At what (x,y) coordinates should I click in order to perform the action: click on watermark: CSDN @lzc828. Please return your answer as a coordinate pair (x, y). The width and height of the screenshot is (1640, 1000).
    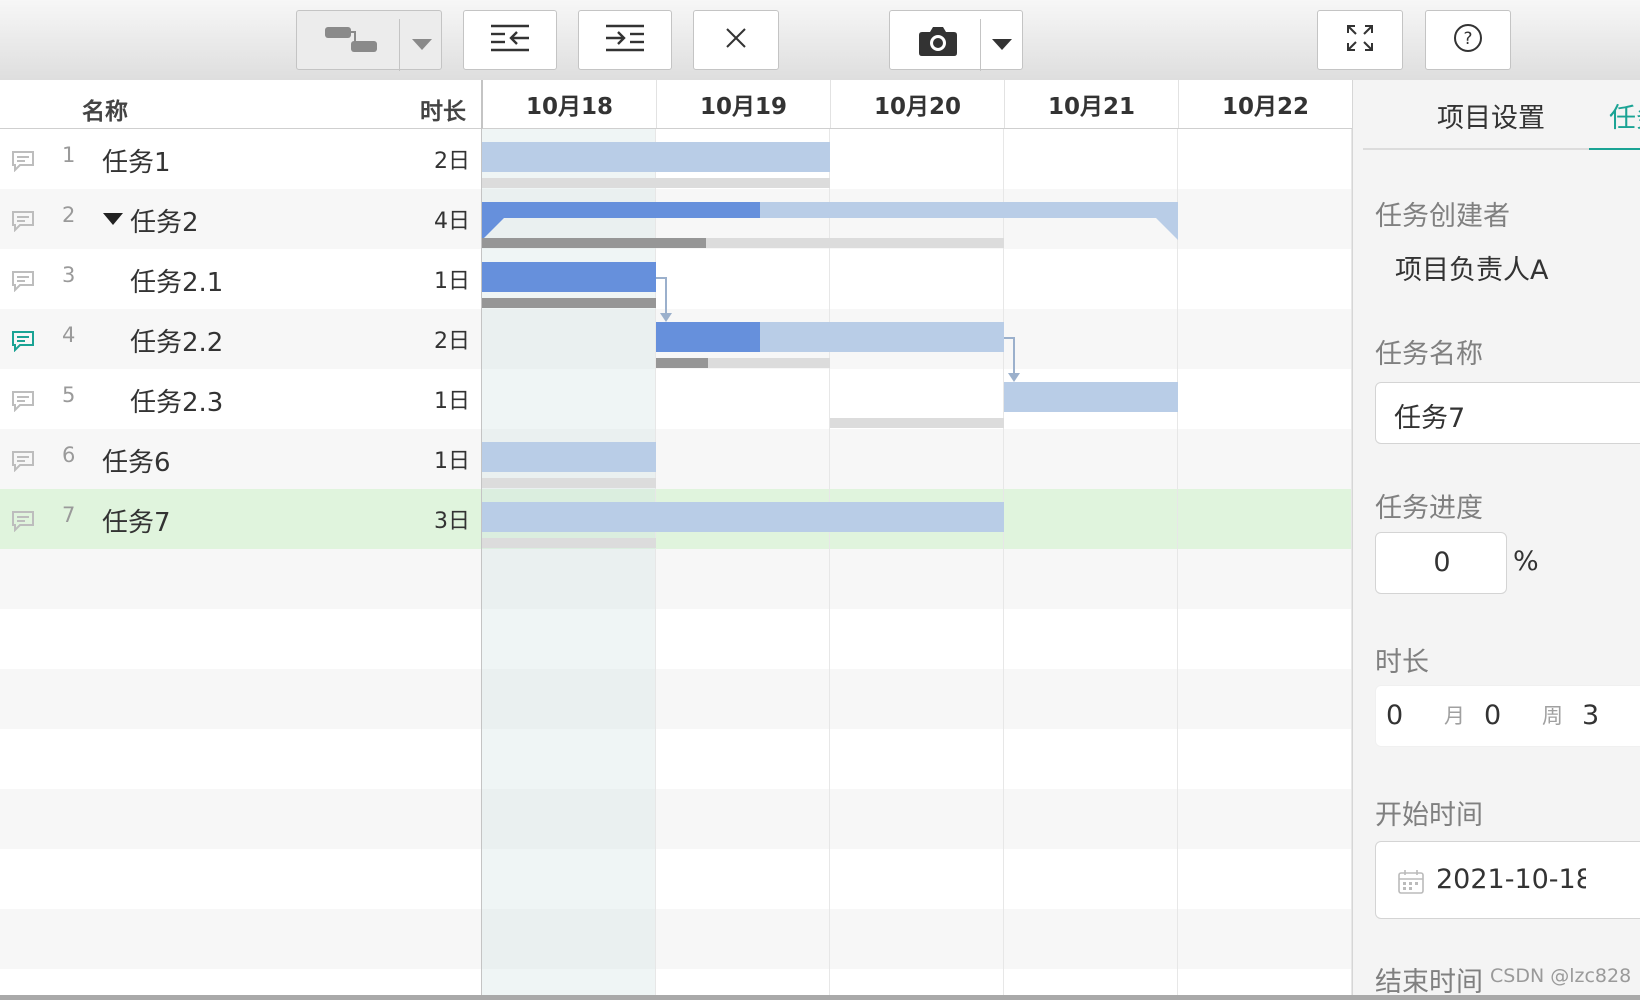
    Looking at the image, I should click on (1561, 976).